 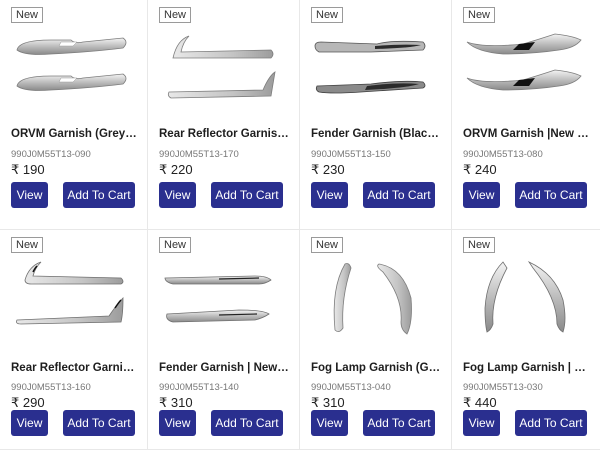 What do you see at coordinates (199, 387) in the screenshot?
I see `product-sku: 990J0M55T13-140` at bounding box center [199, 387].